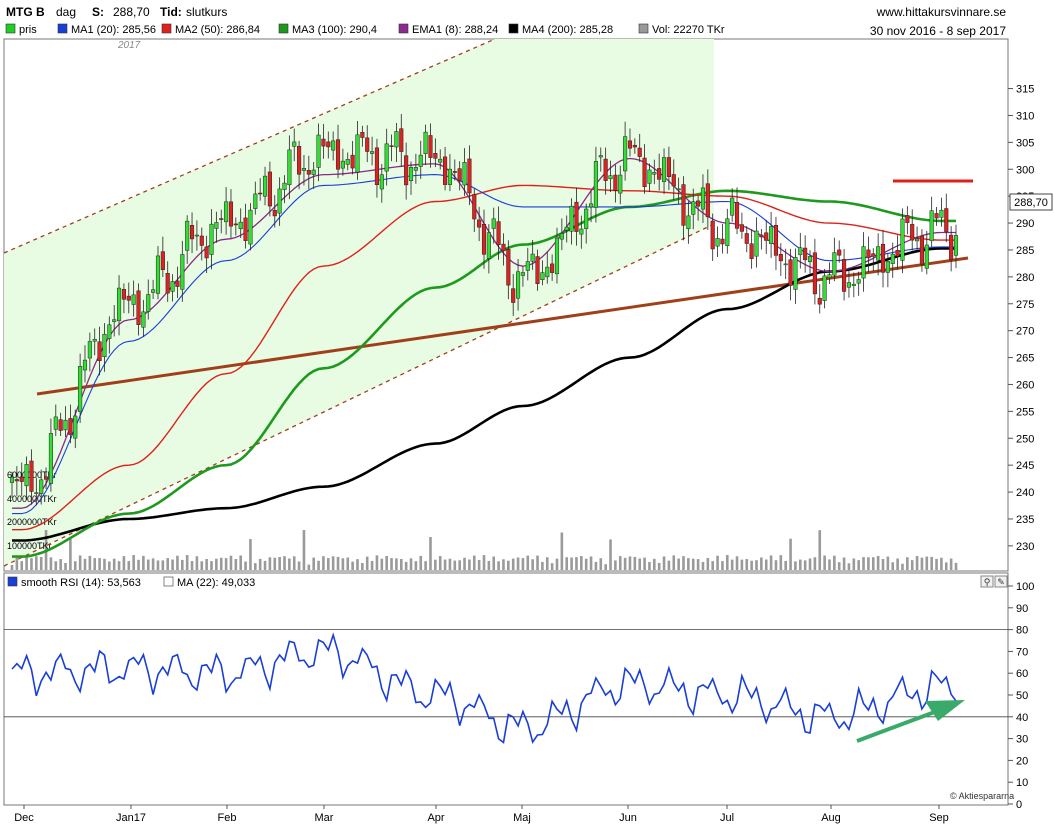 The height and width of the screenshot is (833, 1054). Describe the element at coordinates (1022, 631) in the screenshot. I see `rsi-tick-label: 80` at that location.